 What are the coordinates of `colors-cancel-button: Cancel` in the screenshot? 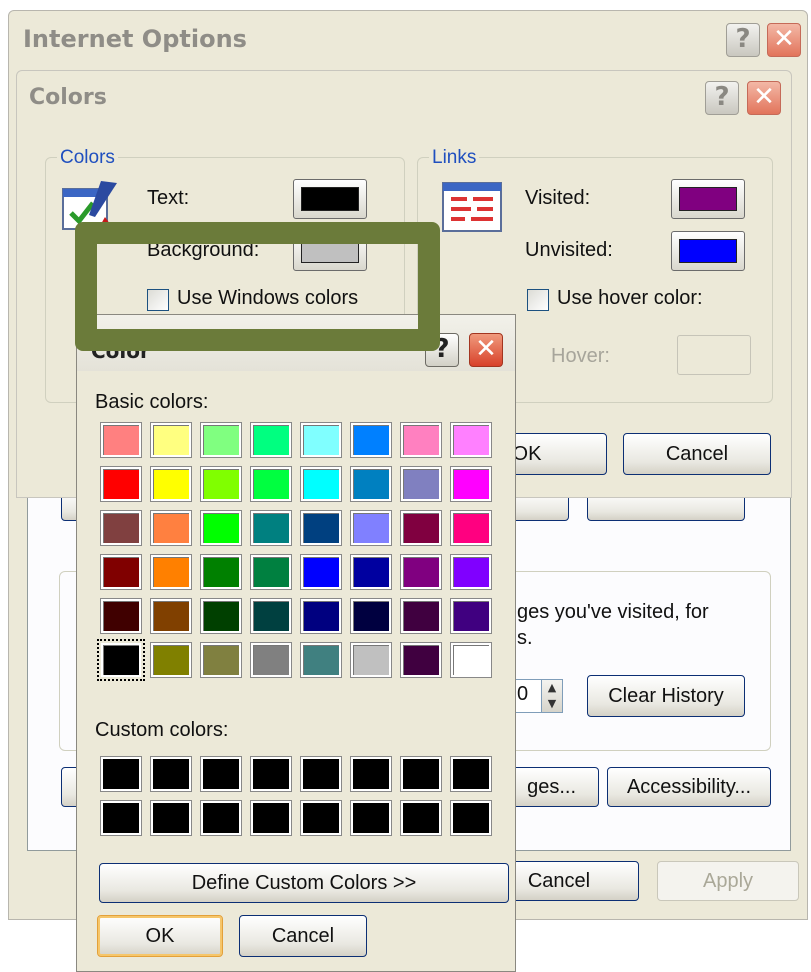 It's located at (697, 454).